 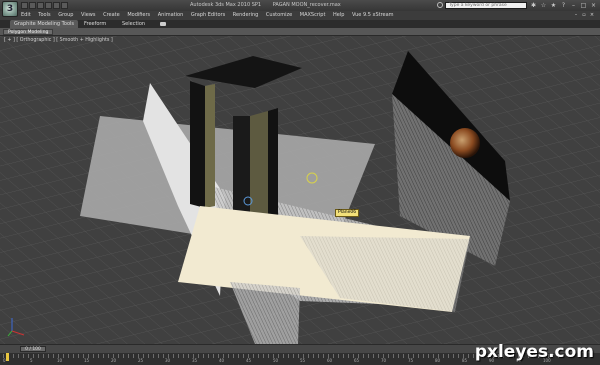 What do you see at coordinates (163, 24) in the screenshot?
I see `ribbon-toggle-icon` at bounding box center [163, 24].